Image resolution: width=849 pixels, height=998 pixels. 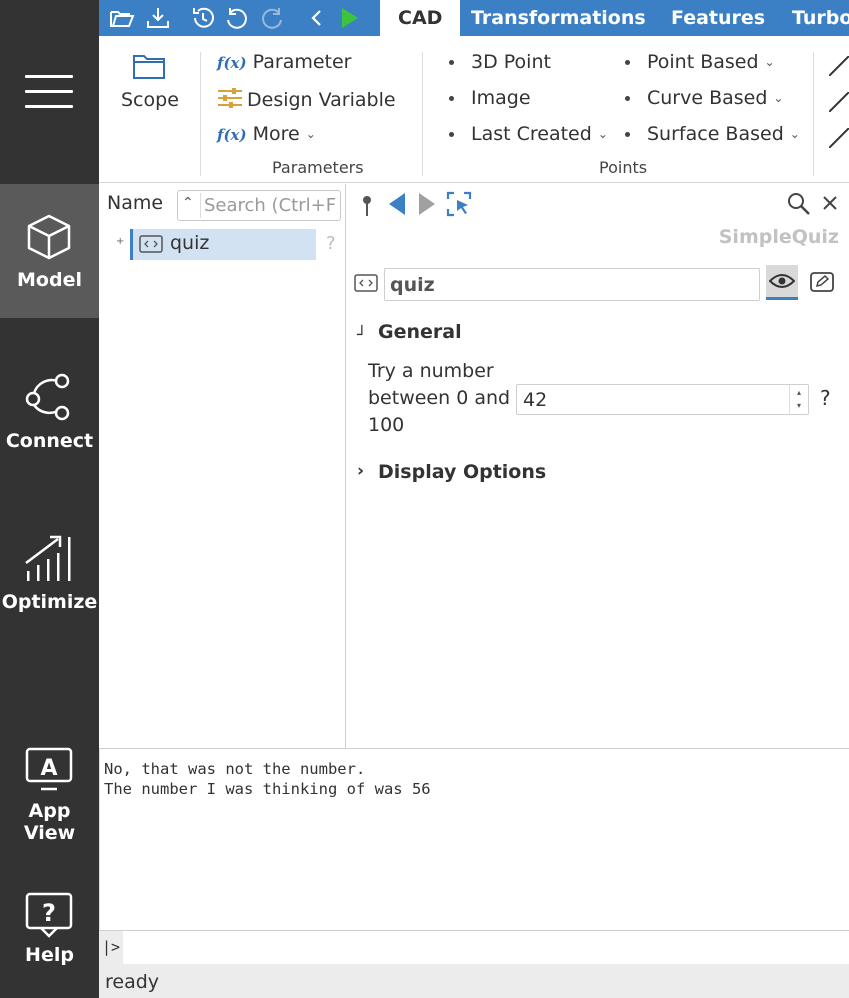 I want to click on expand-icon: +, so click(x=120, y=241).